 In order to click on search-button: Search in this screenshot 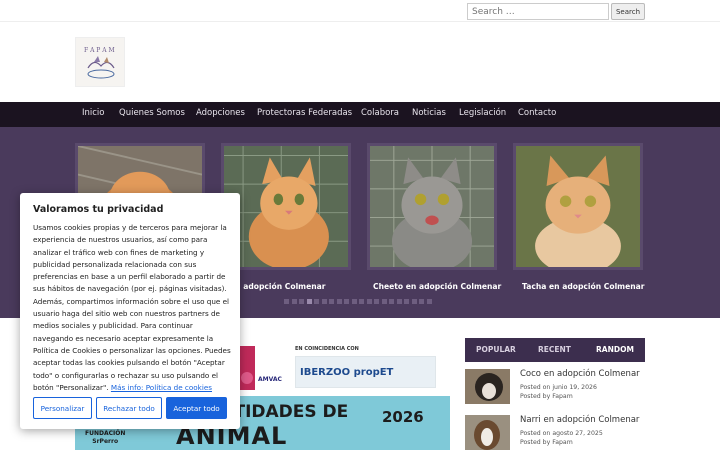, I will do `click(628, 11)`.